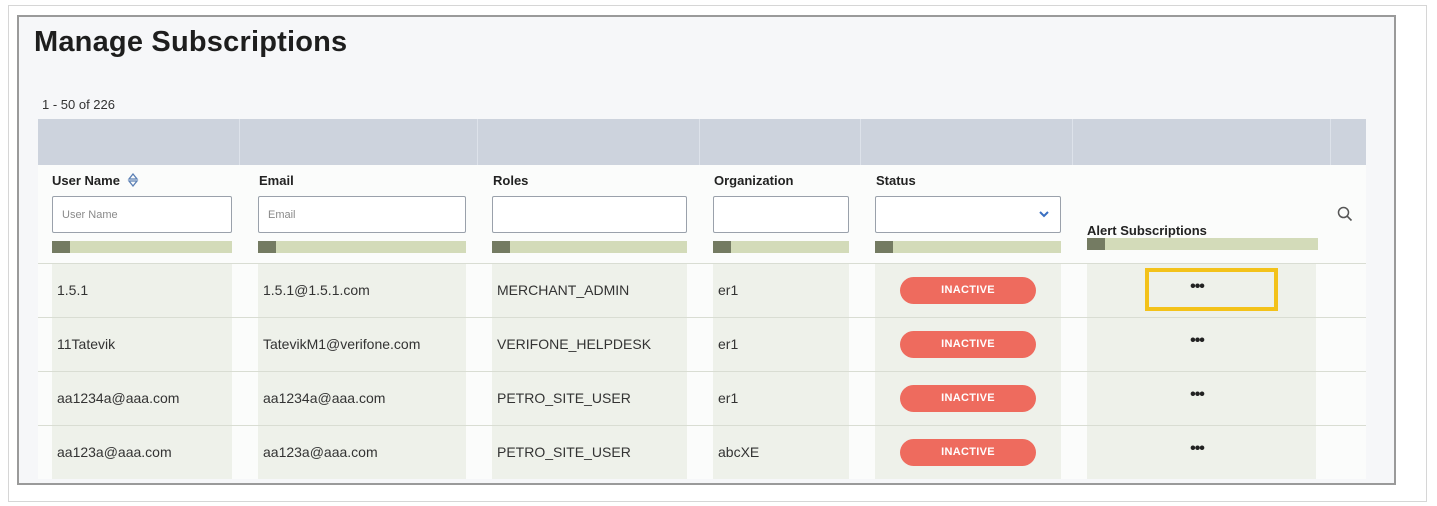  Describe the element at coordinates (362, 344) in the screenshot. I see `email-cell: TatevikM1@verifone.com` at that location.